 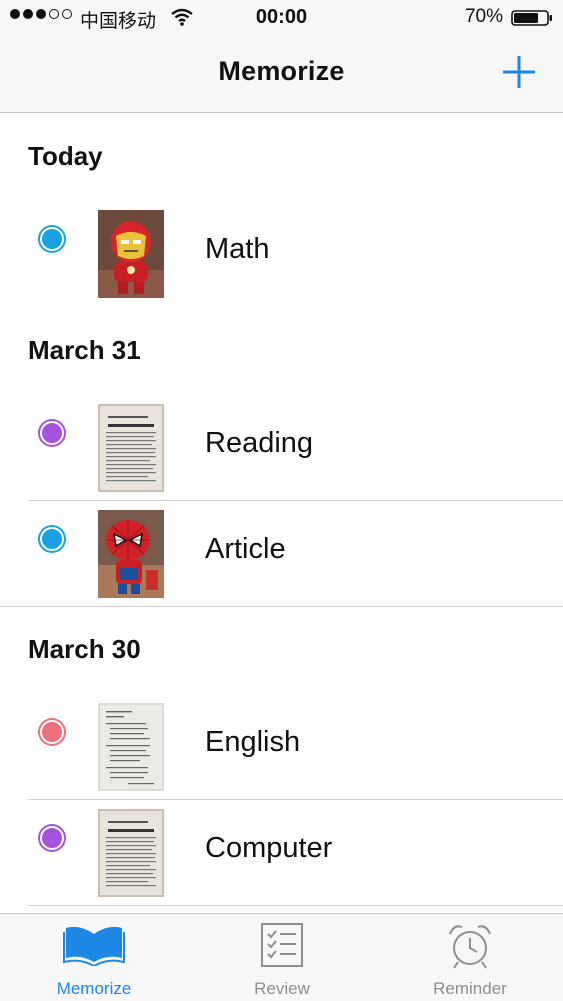 What do you see at coordinates (470, 947) in the screenshot?
I see `alarm-clock-icon` at bounding box center [470, 947].